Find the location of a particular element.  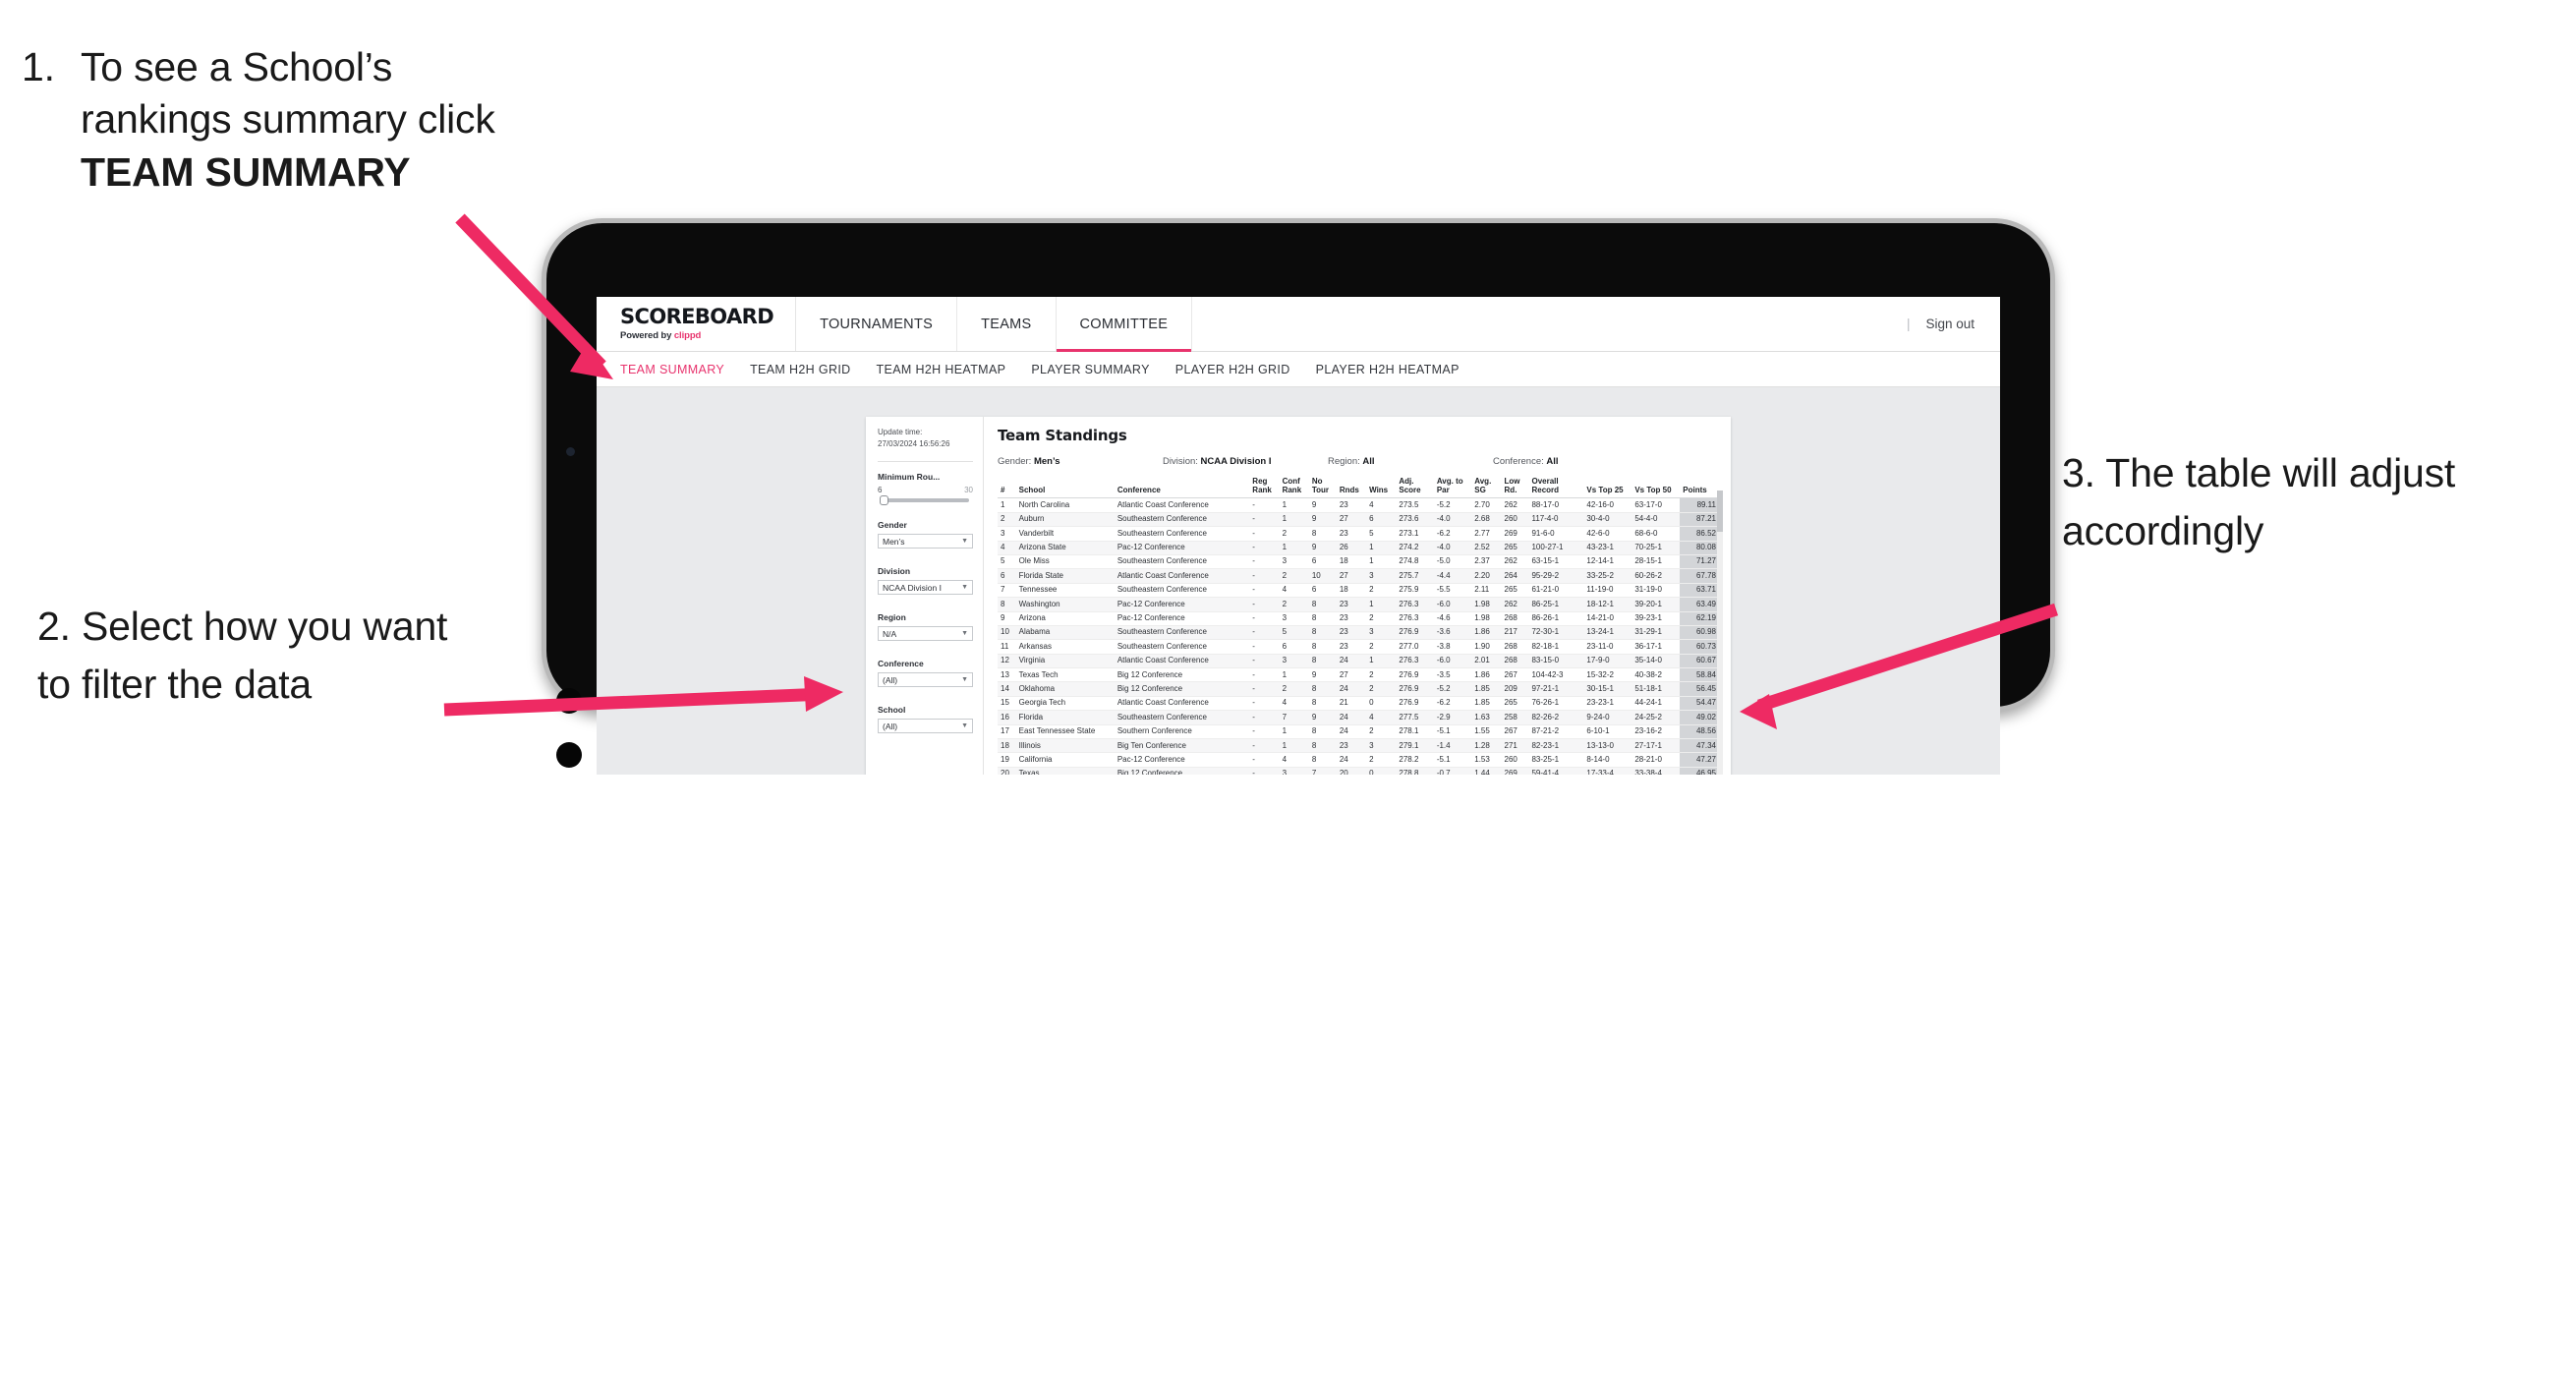

cell-vs-top-50: 44-24-1 is located at coordinates (1656, 704).